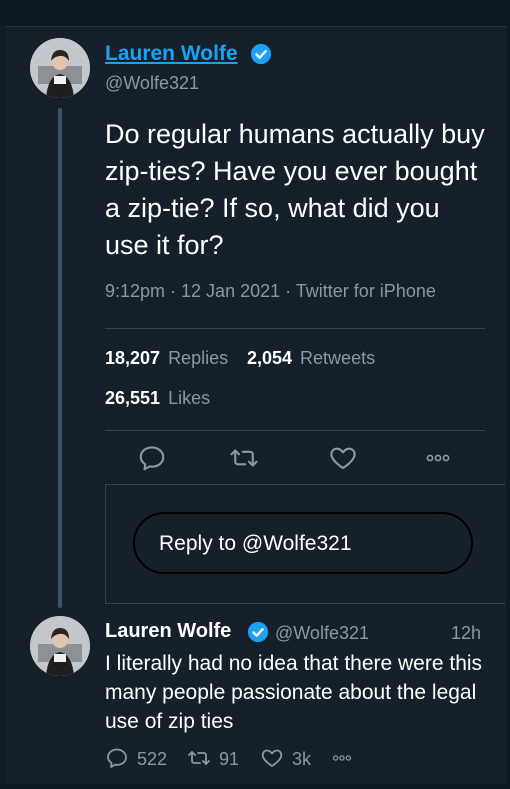 Image resolution: width=510 pixels, height=789 pixels. Describe the element at coordinates (255, 786) in the screenshot. I see `bottom-border` at that location.